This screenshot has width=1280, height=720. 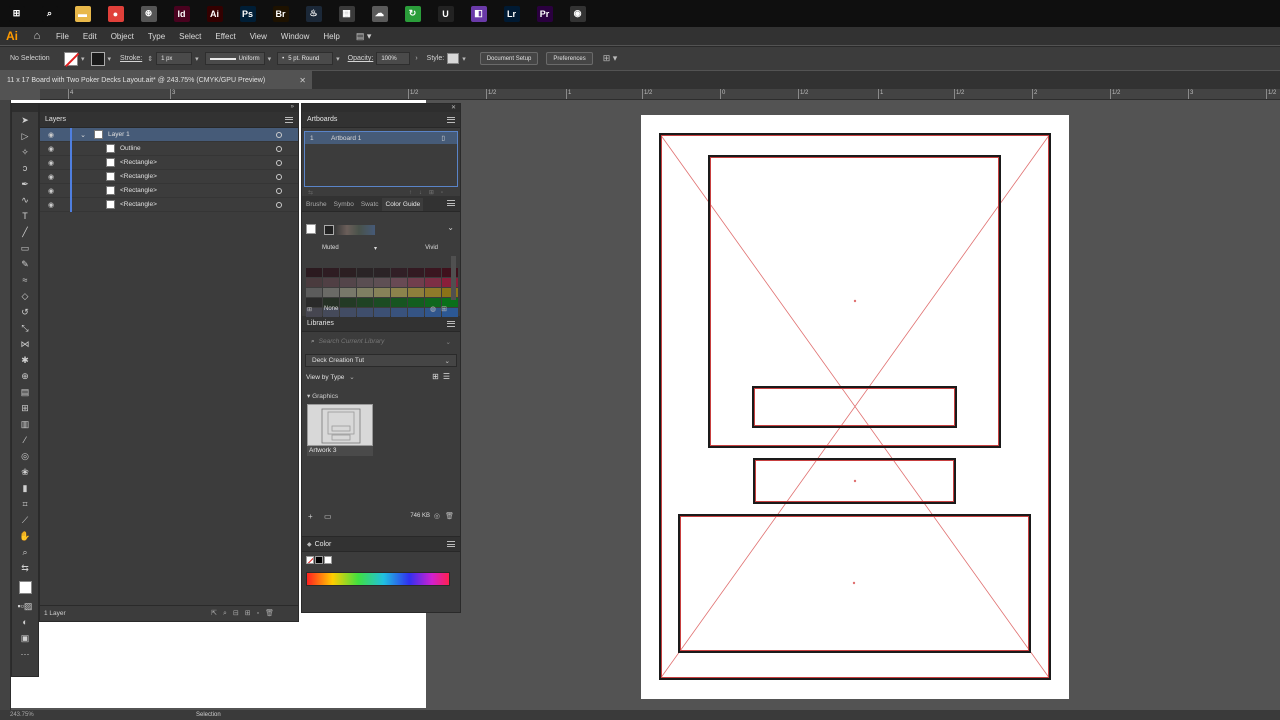 What do you see at coordinates (25, 376) in the screenshot?
I see `shape-builder-tool-icon: ⊕` at bounding box center [25, 376].